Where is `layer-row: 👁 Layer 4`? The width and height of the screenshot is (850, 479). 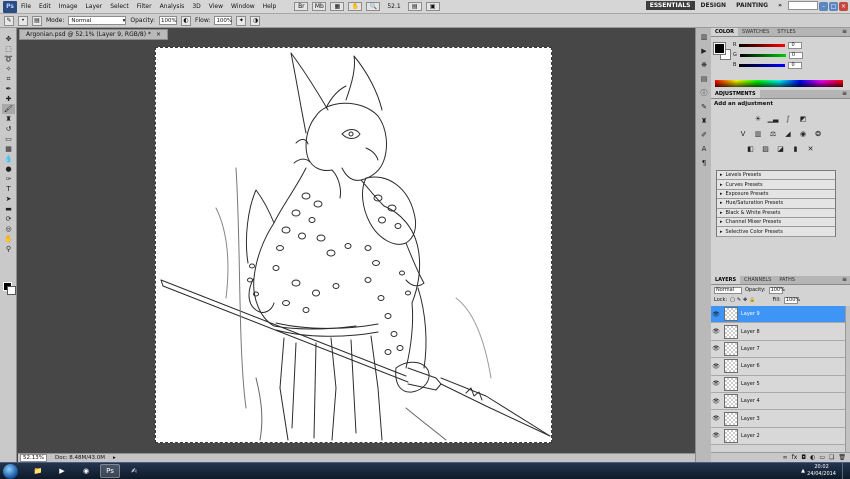
layer-row: 👁 Layer 4 is located at coordinates (778, 401).